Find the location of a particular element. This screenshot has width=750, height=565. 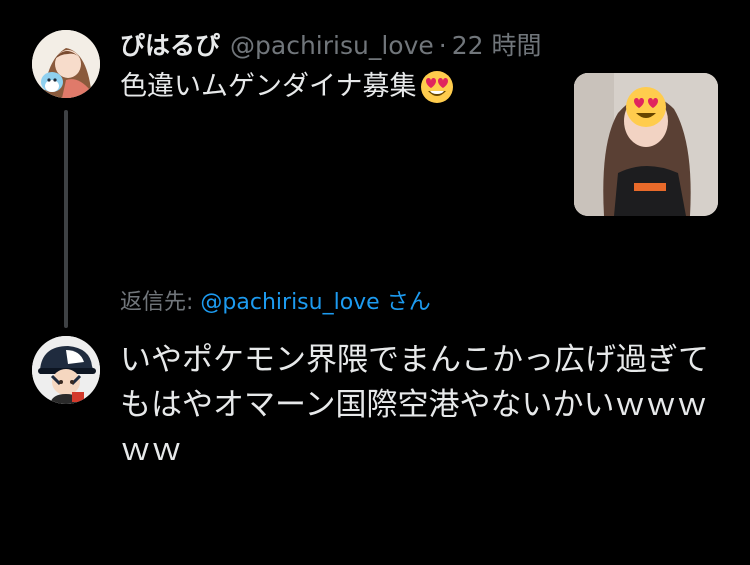

reply-mention-link: @pachirisu_love is located at coordinates (289, 302).